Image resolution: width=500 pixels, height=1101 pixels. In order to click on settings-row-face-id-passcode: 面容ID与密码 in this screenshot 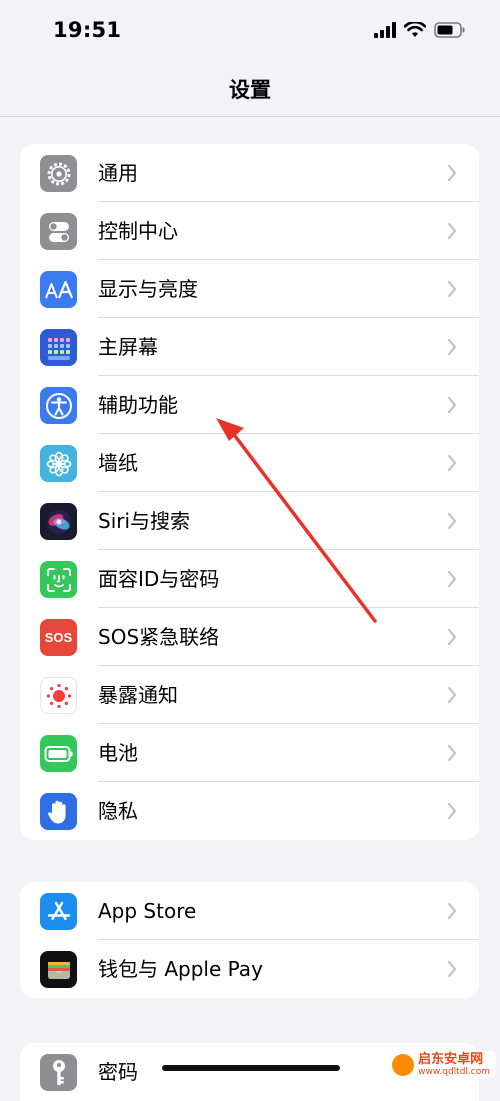, I will do `click(249, 579)`.